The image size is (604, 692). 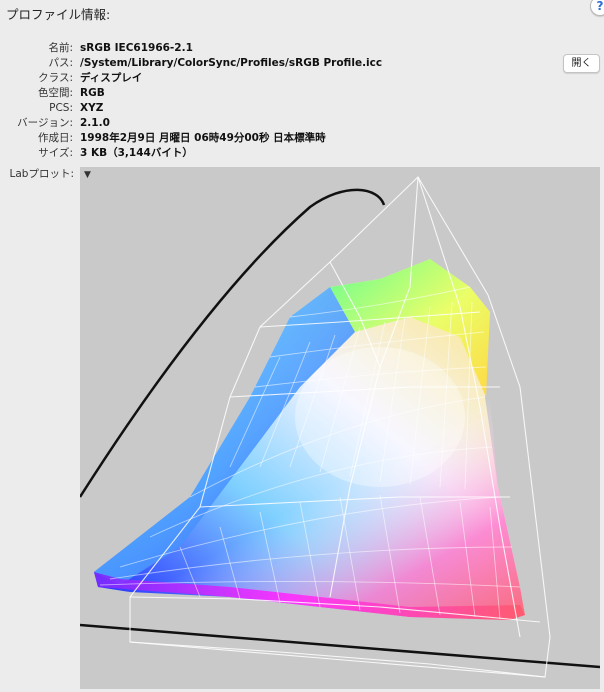 What do you see at coordinates (55, 138) in the screenshot?
I see `info-label: 作成日:` at bounding box center [55, 138].